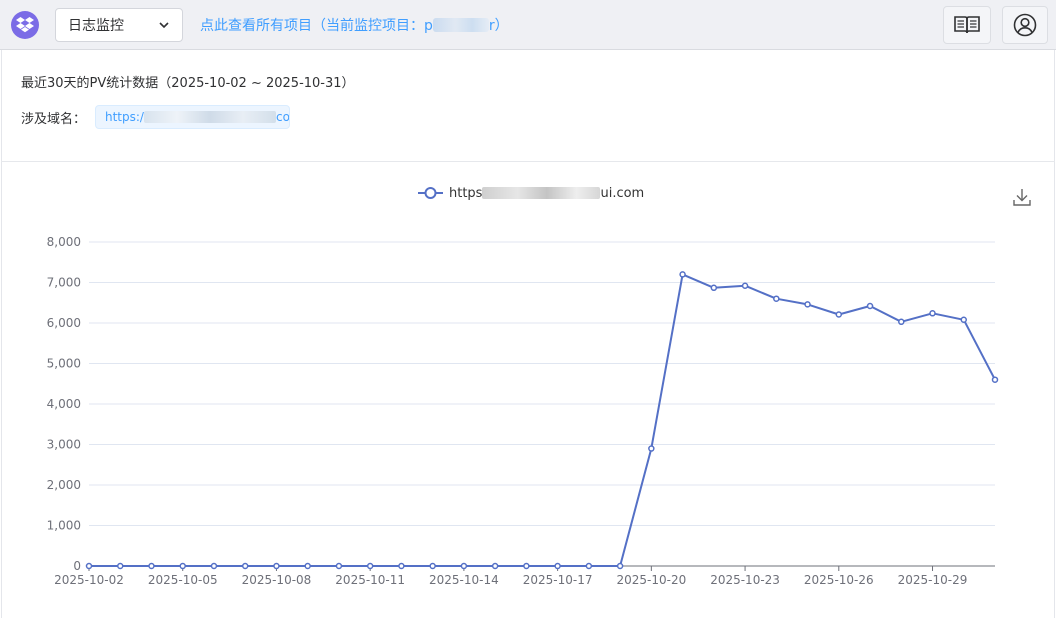 The image size is (1056, 619). I want to click on app-logo-icon, so click(25, 25).